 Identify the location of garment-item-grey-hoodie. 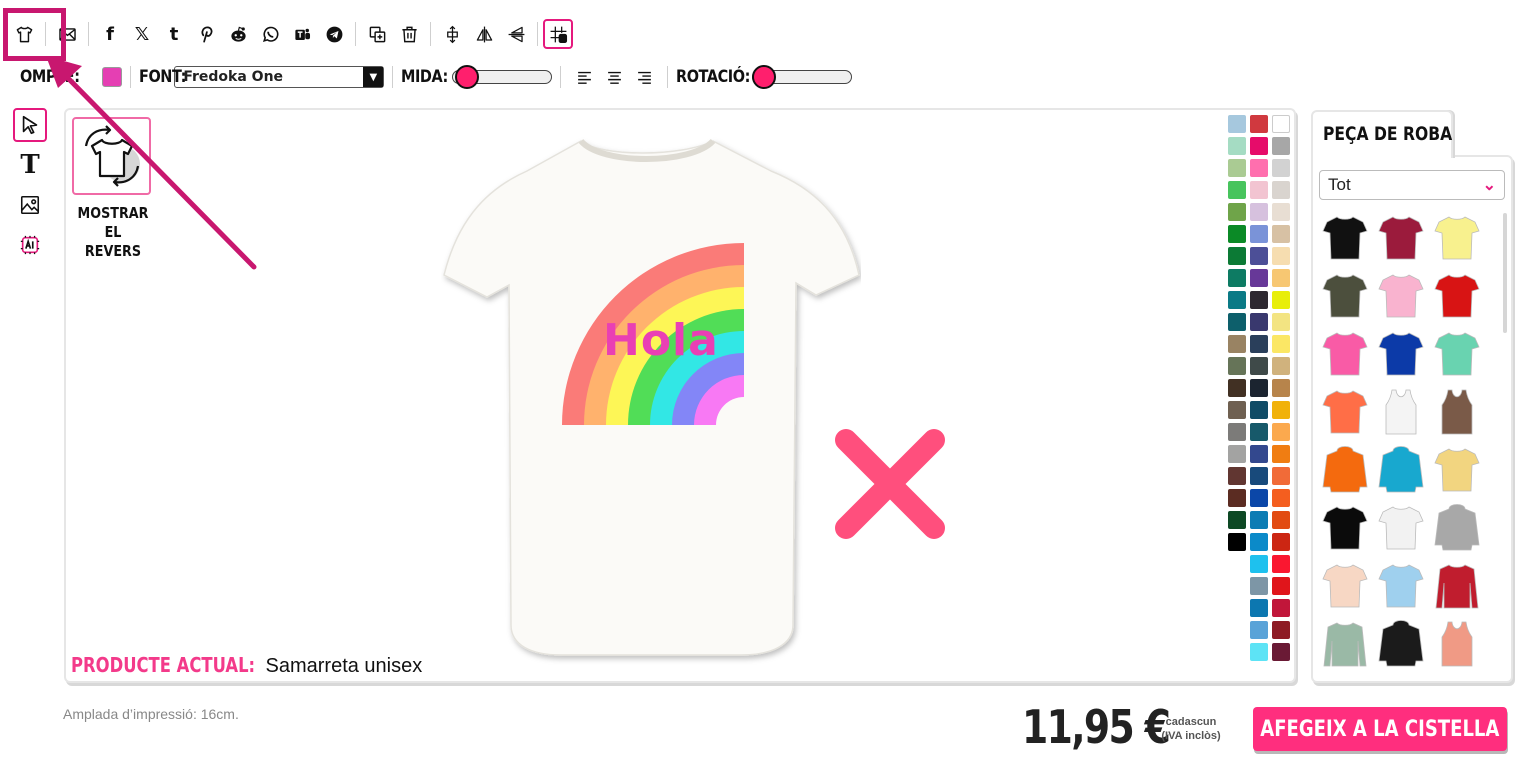
(1457, 528).